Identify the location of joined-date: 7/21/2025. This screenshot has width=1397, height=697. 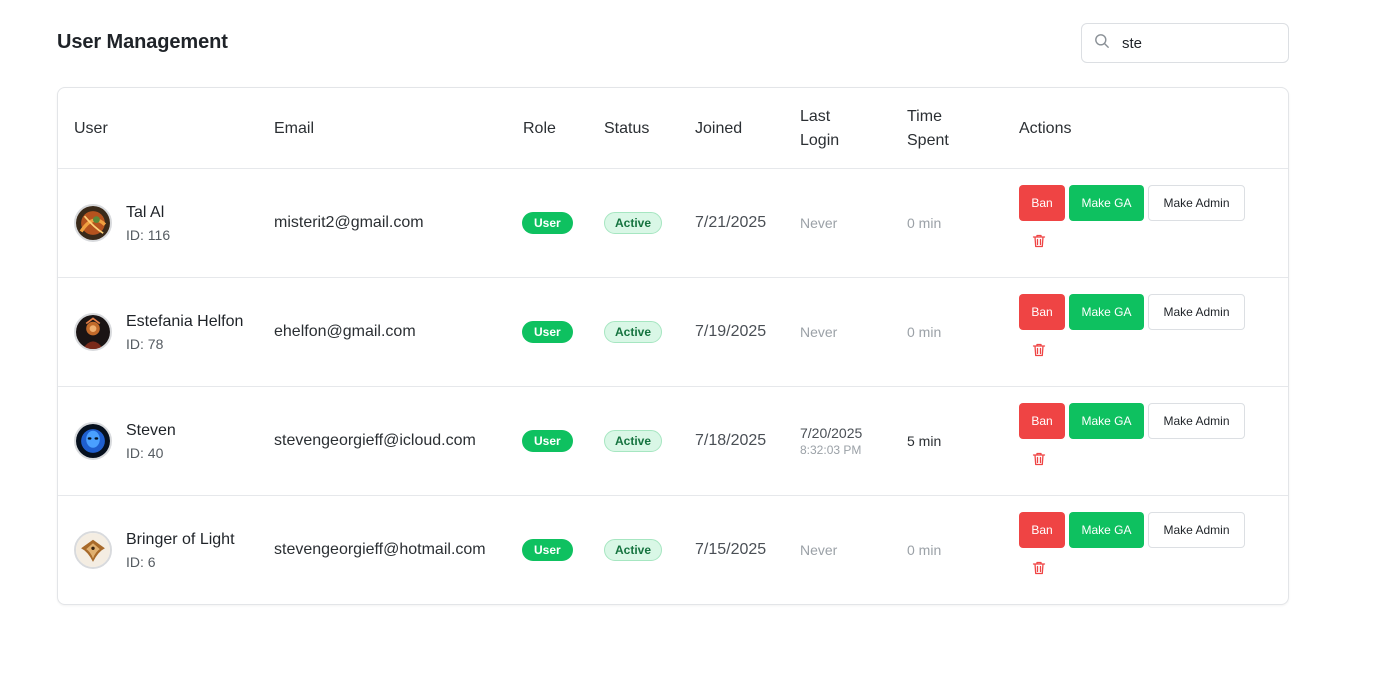
(731, 222).